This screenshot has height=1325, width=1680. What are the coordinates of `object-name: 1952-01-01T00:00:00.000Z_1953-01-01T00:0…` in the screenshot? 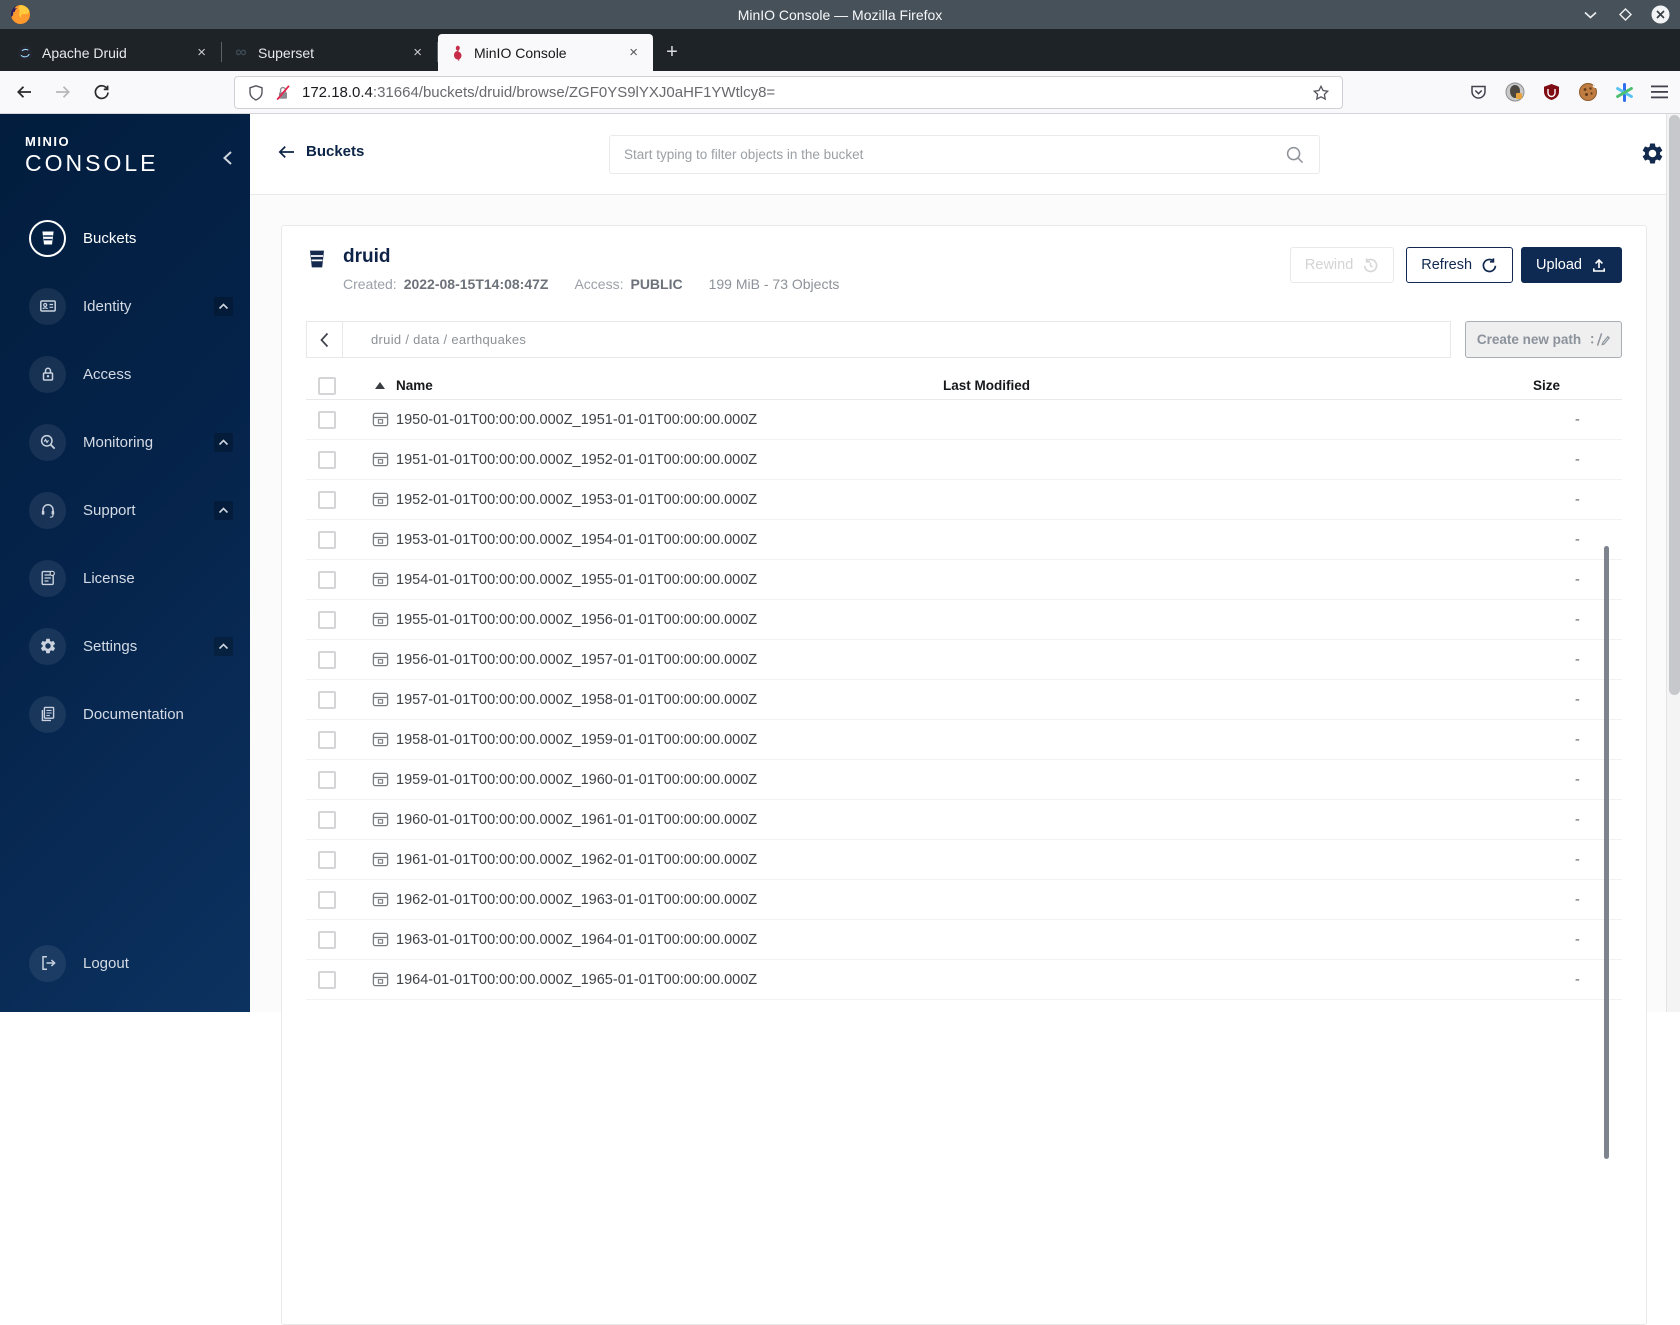 It's located at (669, 500).